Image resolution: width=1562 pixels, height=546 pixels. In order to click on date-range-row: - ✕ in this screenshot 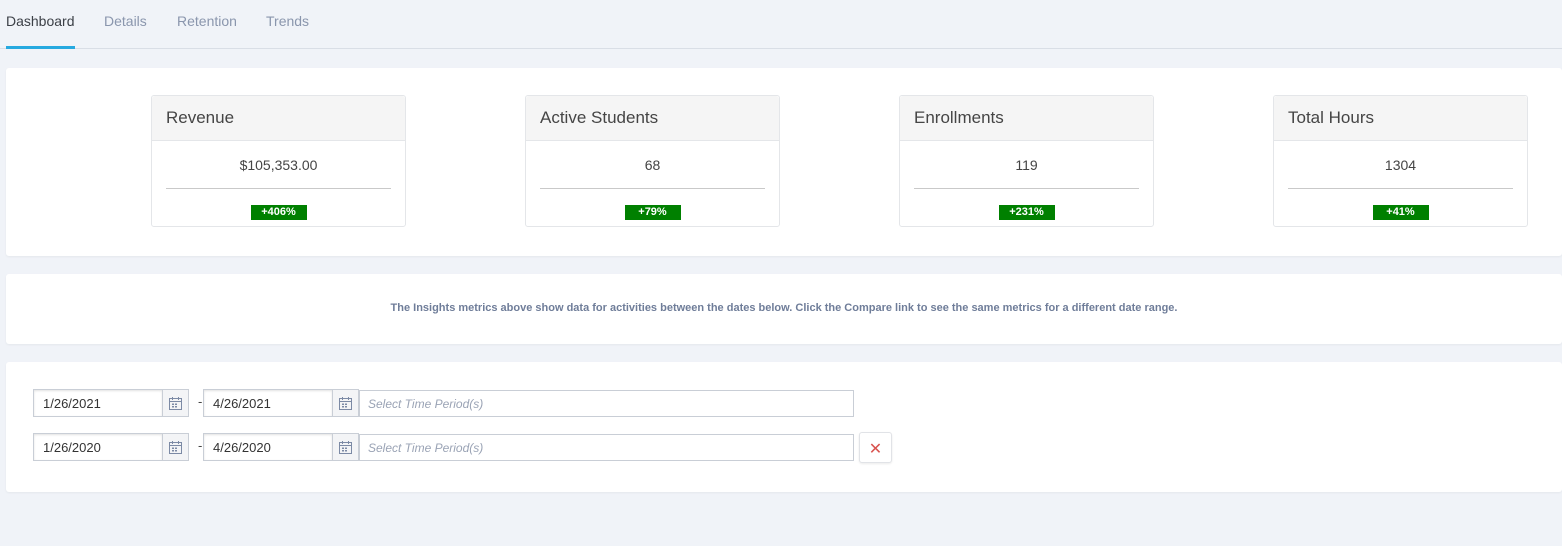, I will do `click(473, 447)`.